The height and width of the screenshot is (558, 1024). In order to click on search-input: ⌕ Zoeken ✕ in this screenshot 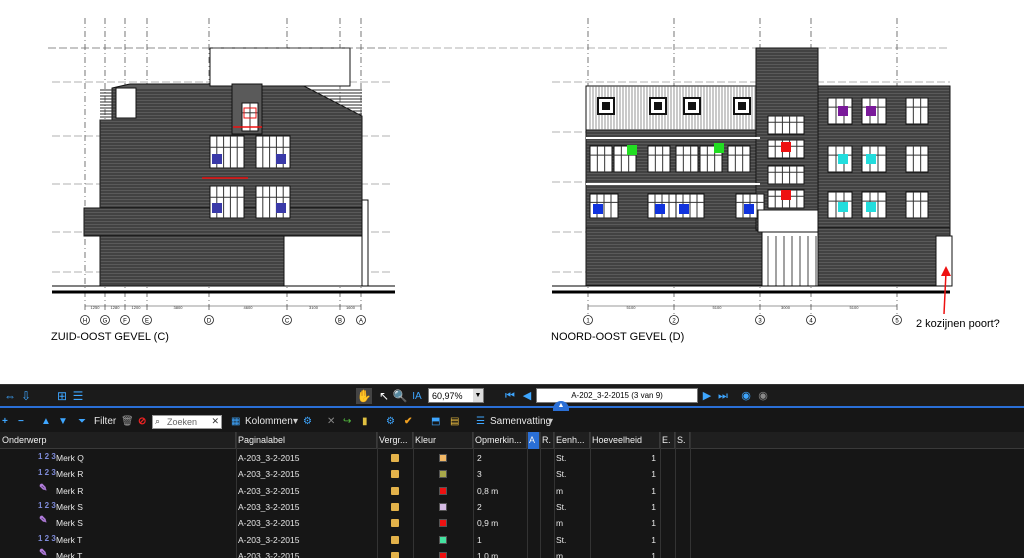, I will do `click(187, 422)`.